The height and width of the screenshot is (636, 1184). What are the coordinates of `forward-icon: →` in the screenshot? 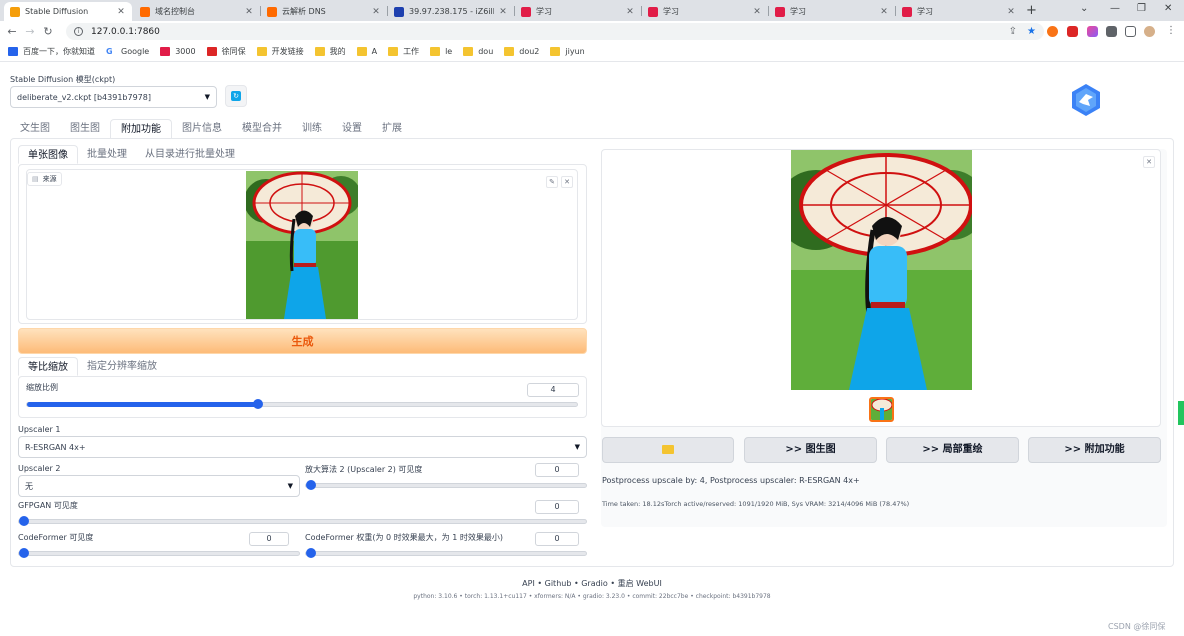 It's located at (30, 31).